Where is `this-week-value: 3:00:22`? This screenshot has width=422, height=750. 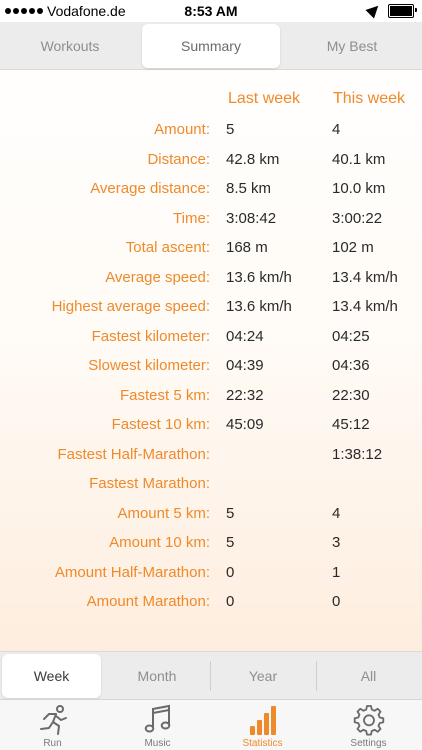 this-week-value: 3:00:22 is located at coordinates (357, 218).